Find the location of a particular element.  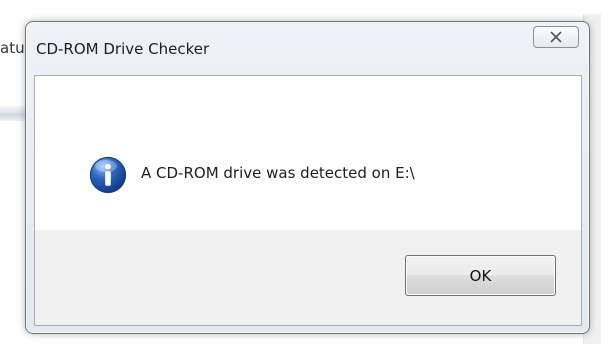

ok-button: OK is located at coordinates (480, 275).